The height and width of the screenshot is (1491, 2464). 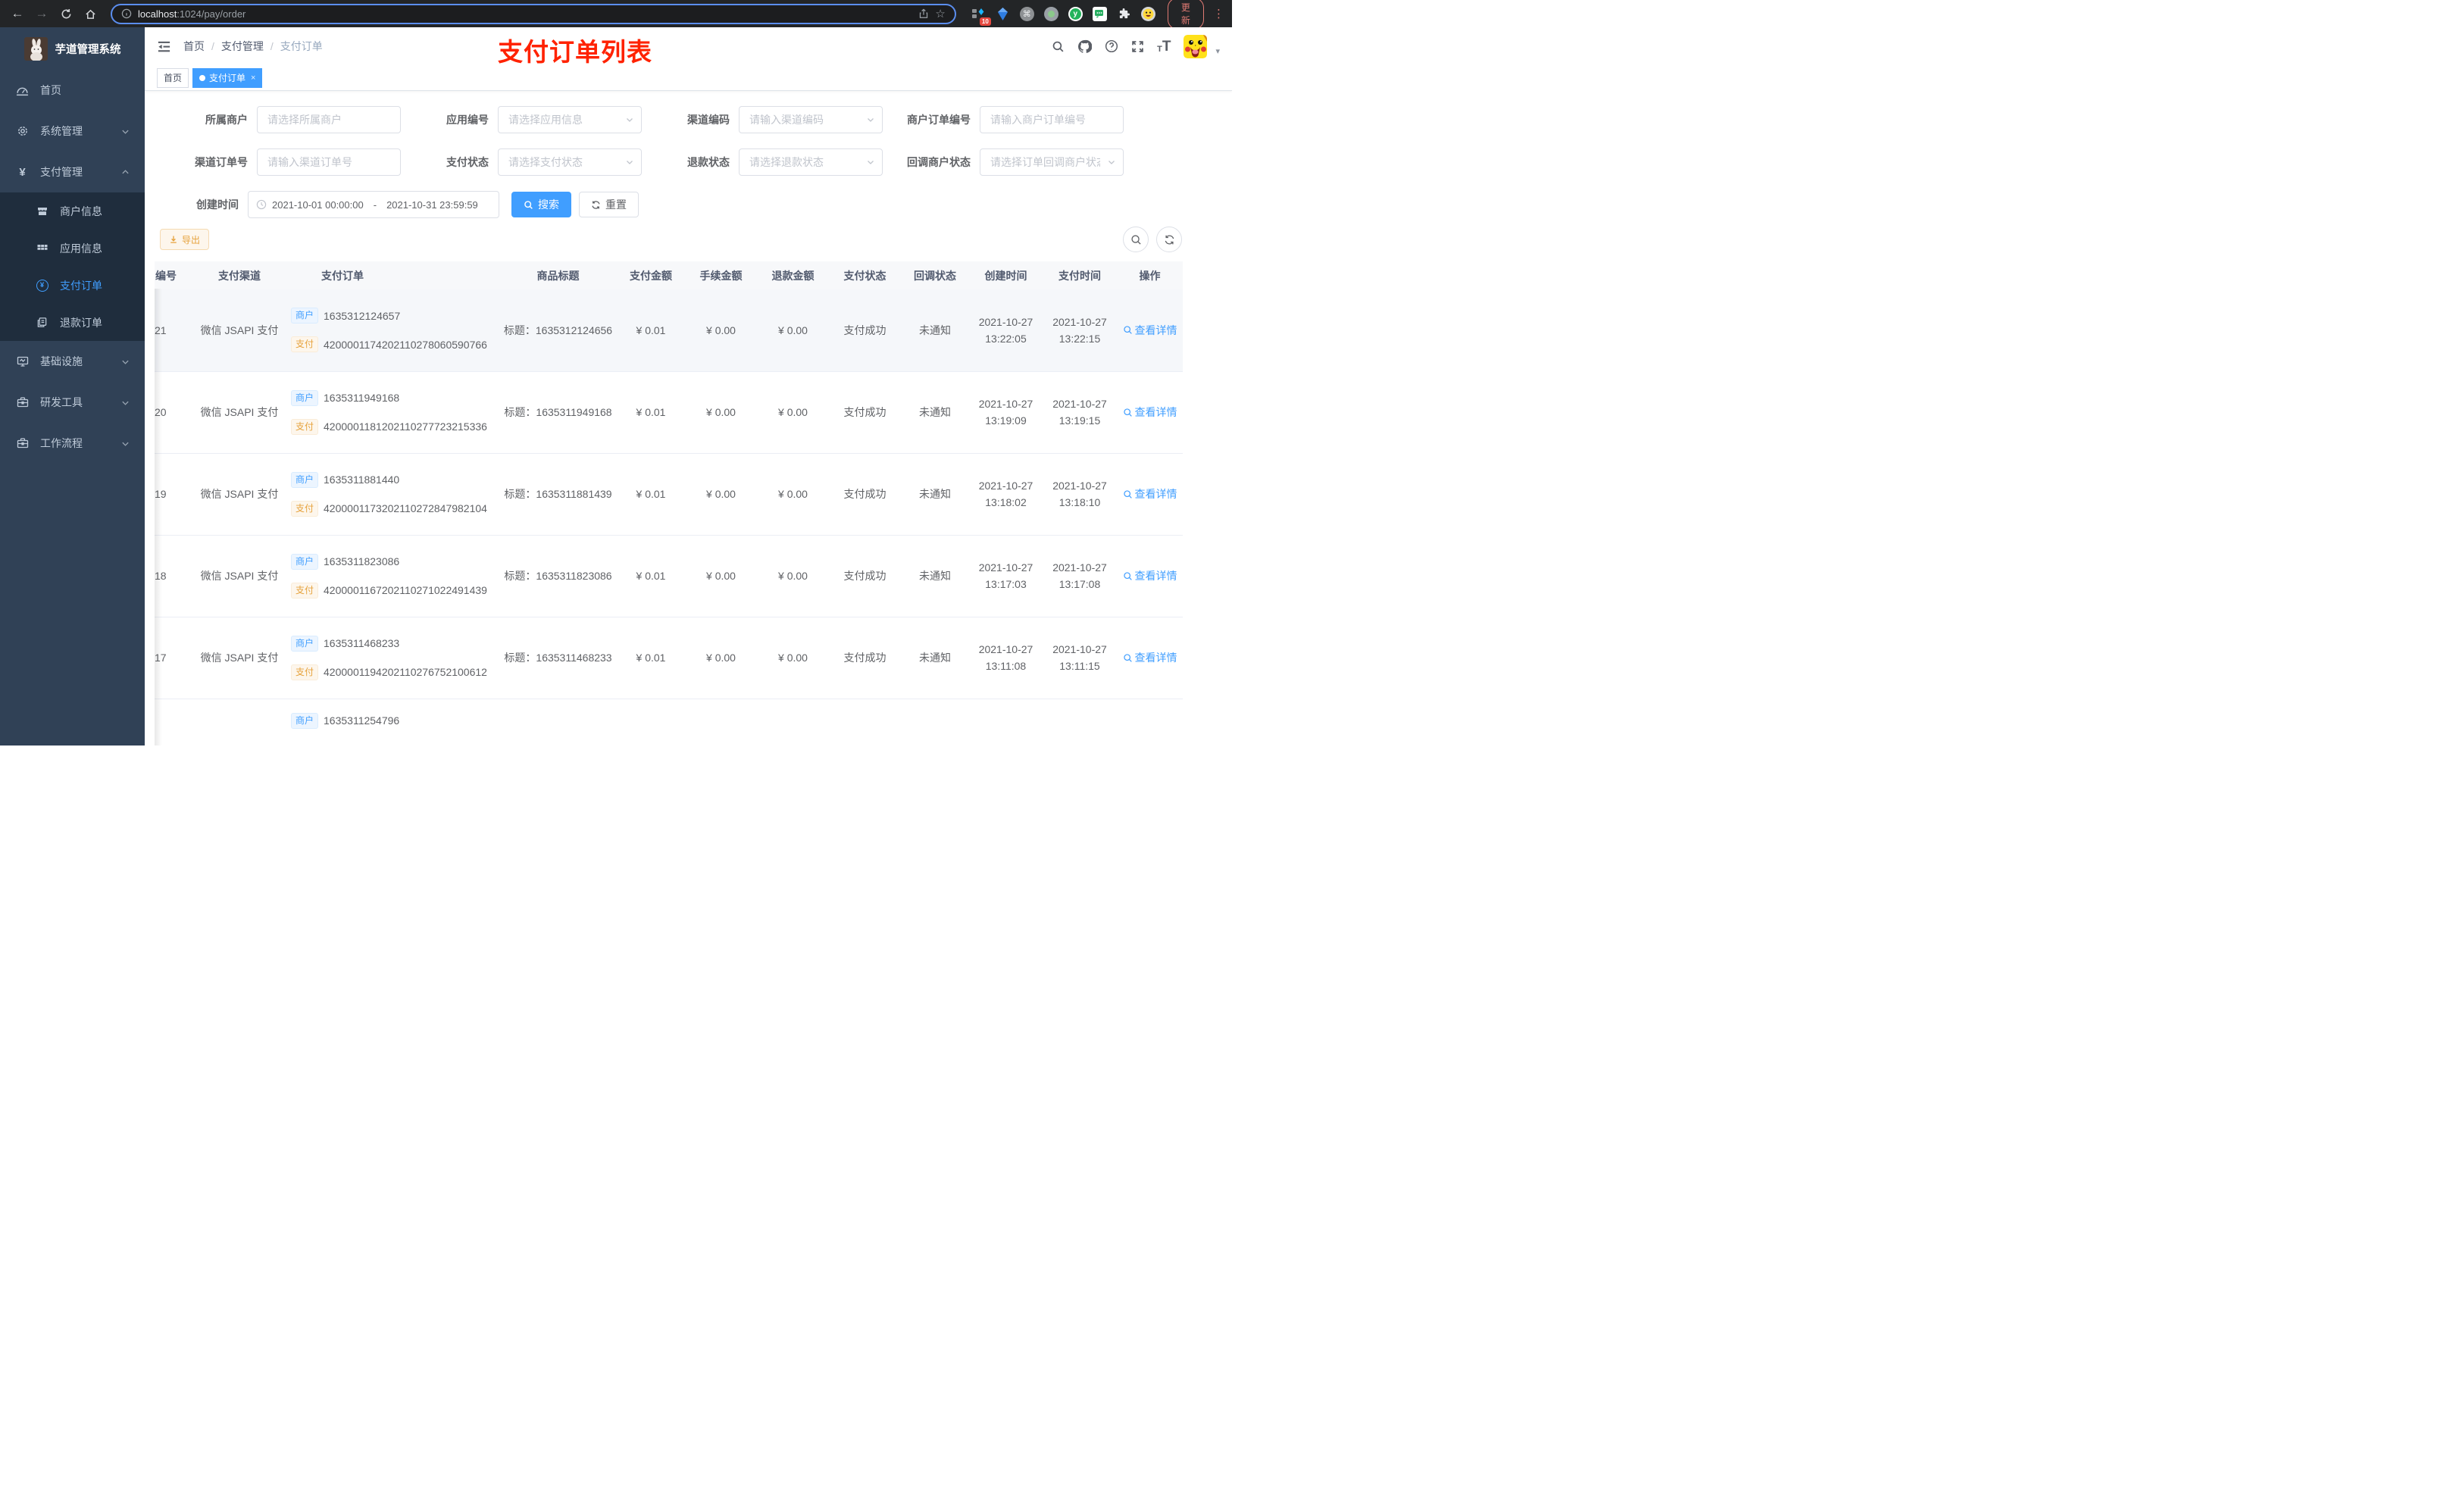 What do you see at coordinates (1164, 46) in the screenshot?
I see `font-size-icon: TT` at bounding box center [1164, 46].